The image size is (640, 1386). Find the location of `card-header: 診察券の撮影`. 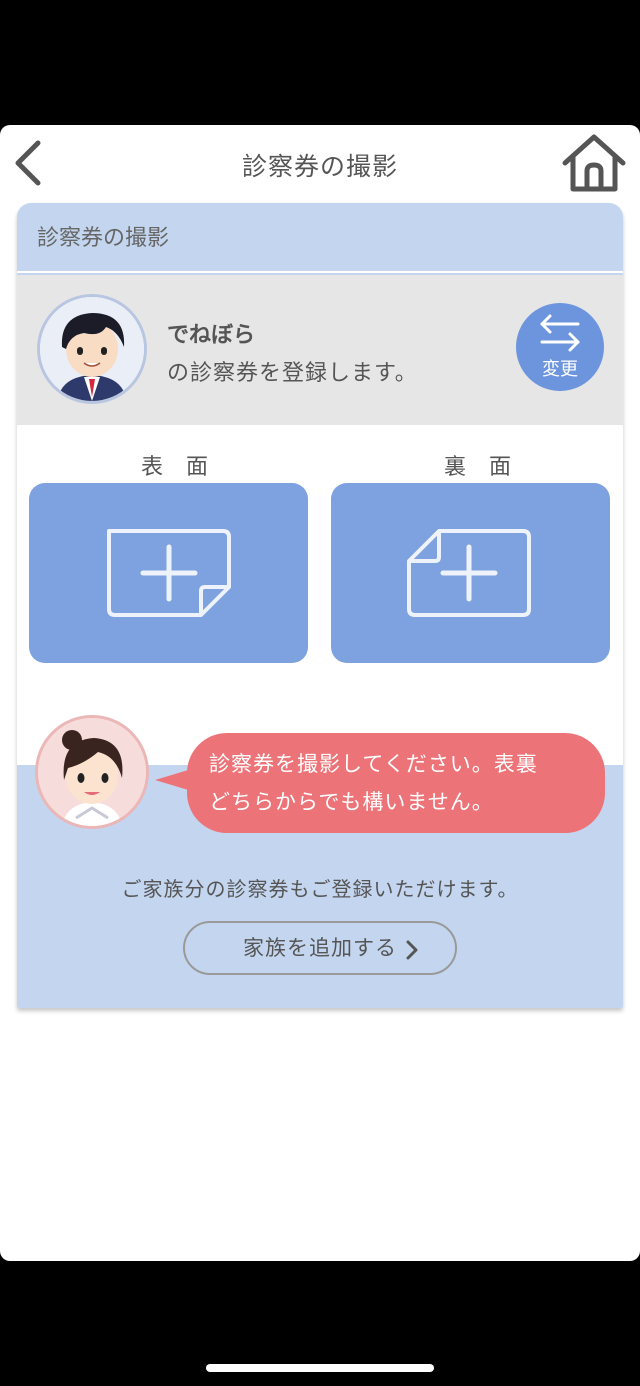

card-header: 診察券の撮影 is located at coordinates (320, 238).